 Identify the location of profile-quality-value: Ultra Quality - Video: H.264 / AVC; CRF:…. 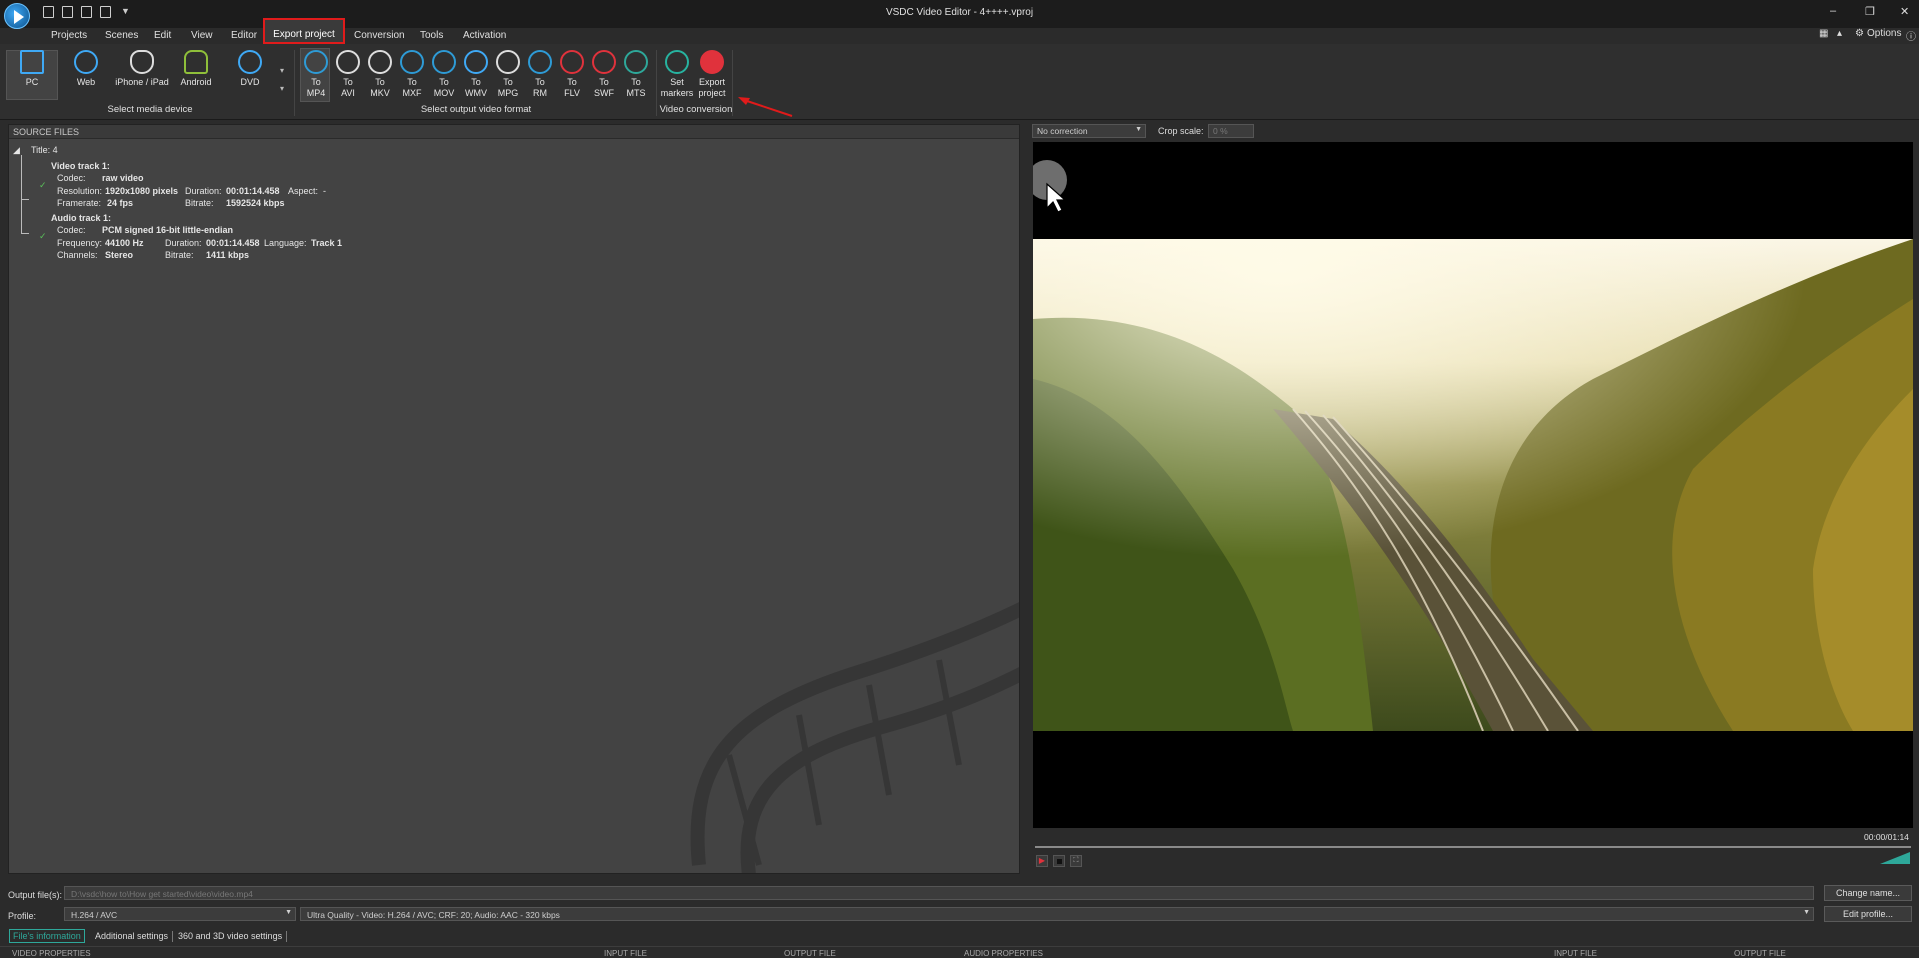
(433, 915).